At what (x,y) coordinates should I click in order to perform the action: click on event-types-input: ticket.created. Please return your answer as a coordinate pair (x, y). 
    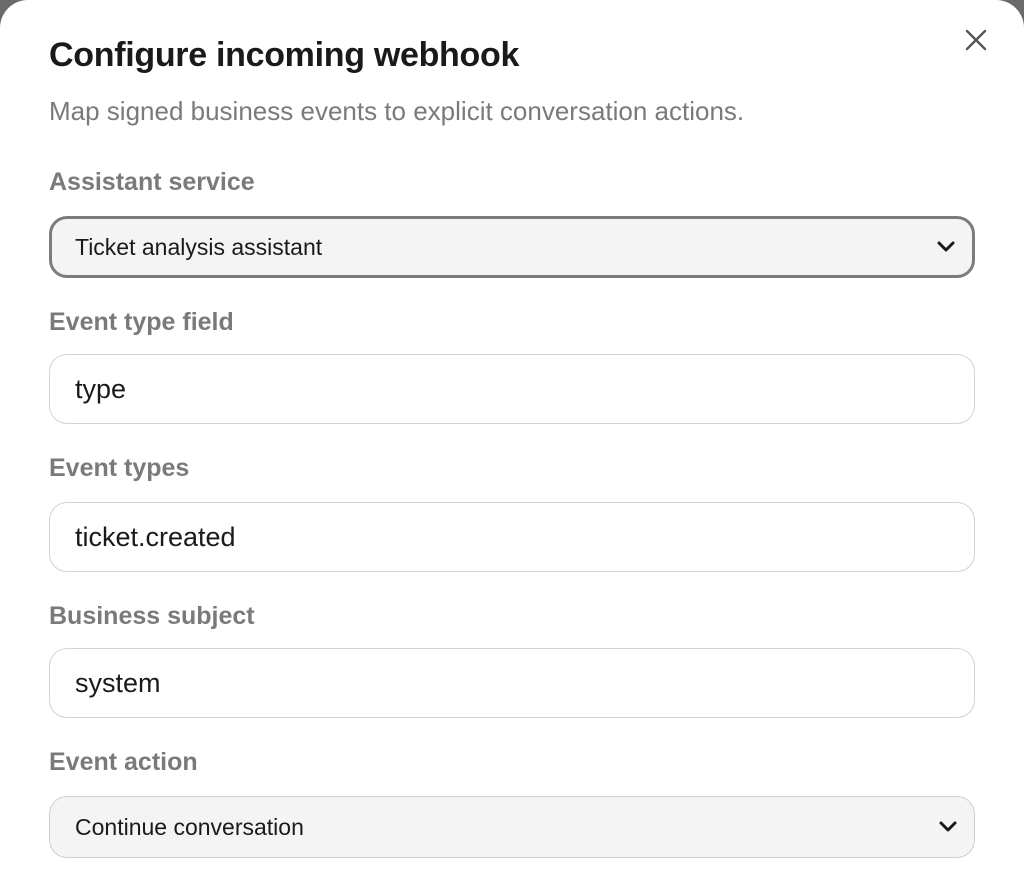
    Looking at the image, I should click on (512, 537).